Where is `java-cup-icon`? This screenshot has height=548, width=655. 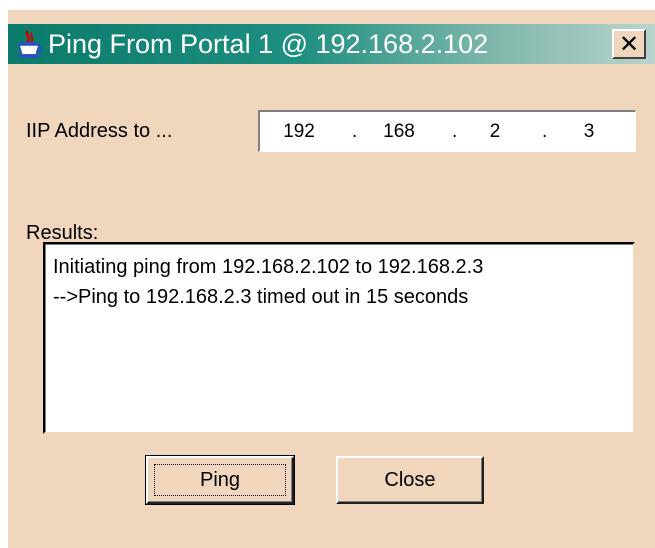
java-cup-icon is located at coordinates (30, 44).